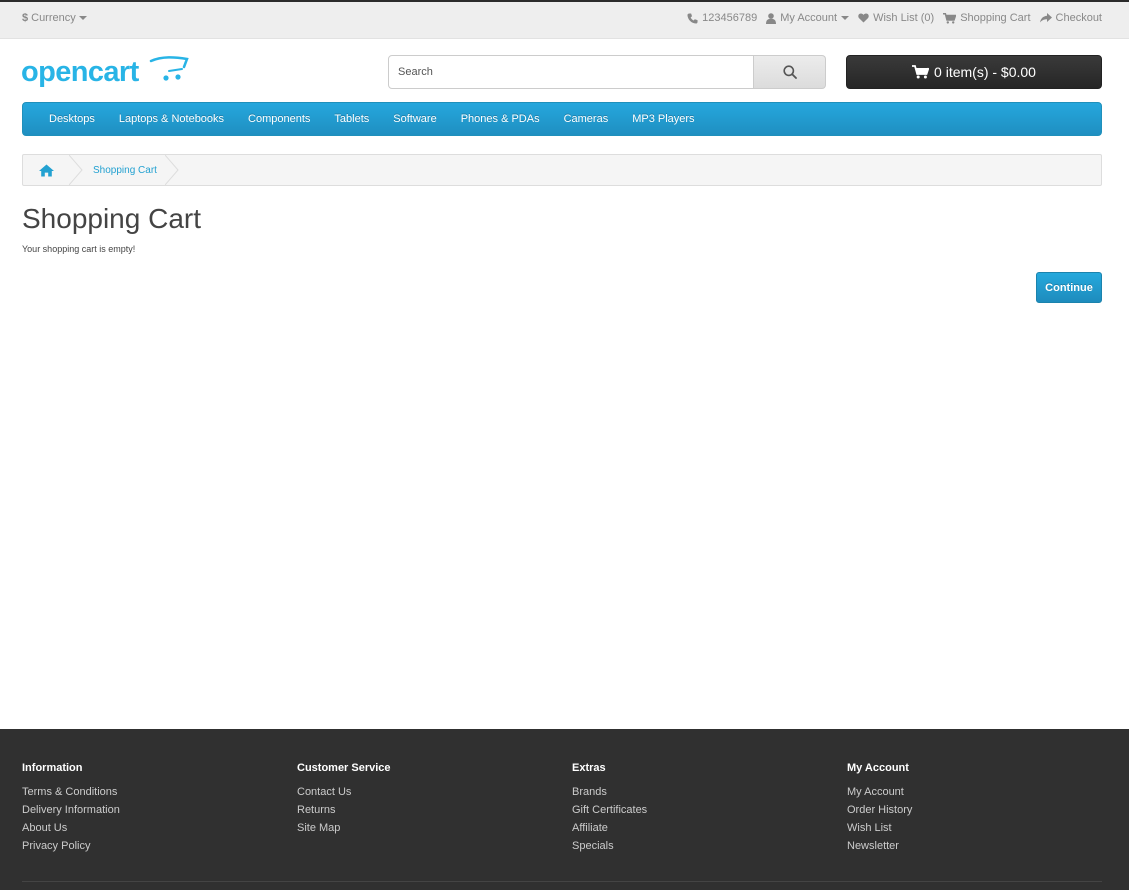 The width and height of the screenshot is (1129, 890). What do you see at coordinates (71, 792) in the screenshot?
I see `footer-link-terms: Terms & Conditions` at bounding box center [71, 792].